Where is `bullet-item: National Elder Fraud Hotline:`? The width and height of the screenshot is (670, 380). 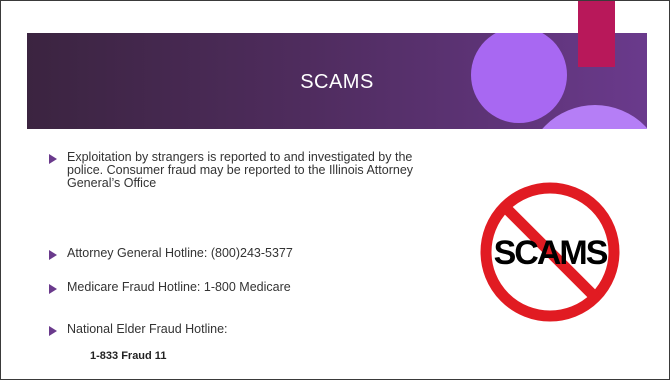
bullet-item: National Elder Fraud Hotline: is located at coordinates (138, 329).